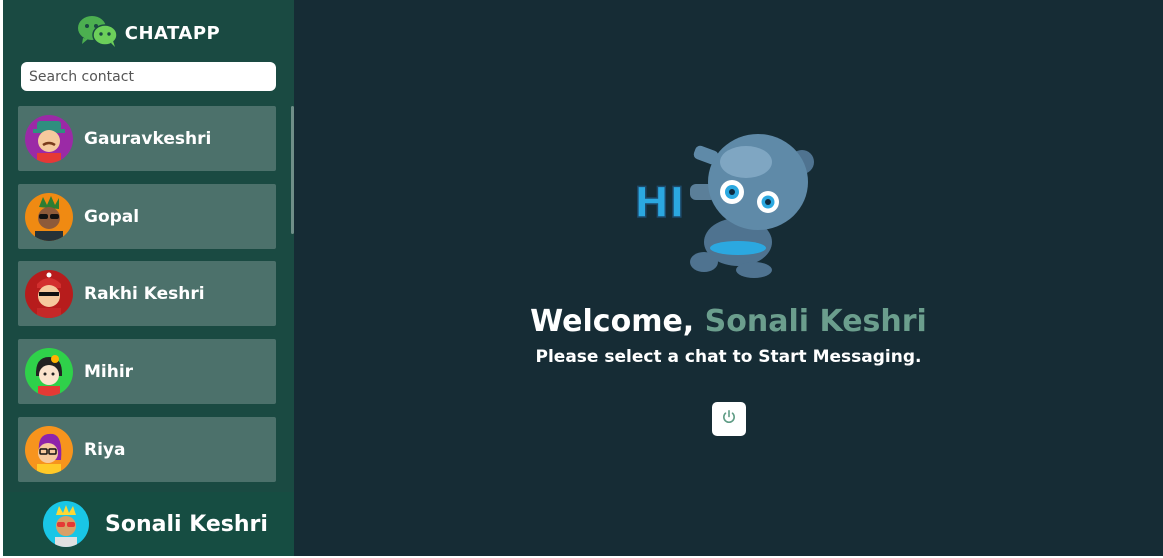 This screenshot has height=558, width=1163. I want to click on contact-name: Gauravkeshri, so click(148, 138).